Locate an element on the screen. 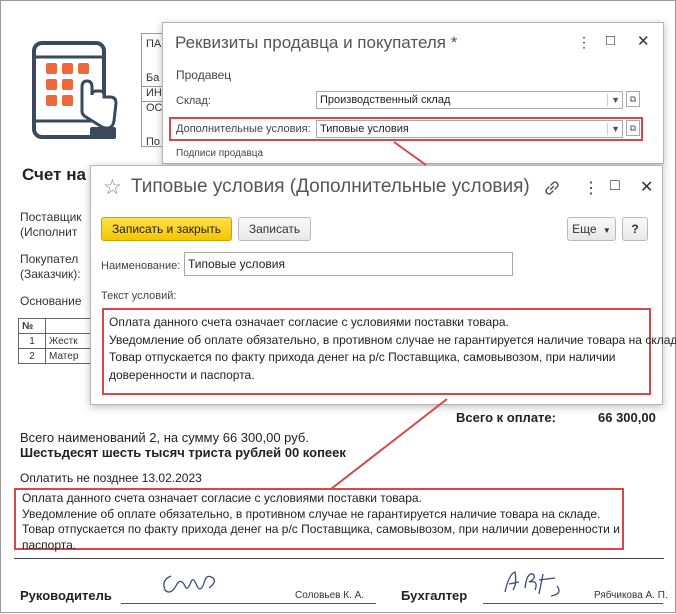 Image resolution: width=676 pixels, height=614 pixels. warehouse-select: Производственный склад ▼ is located at coordinates (469, 100).